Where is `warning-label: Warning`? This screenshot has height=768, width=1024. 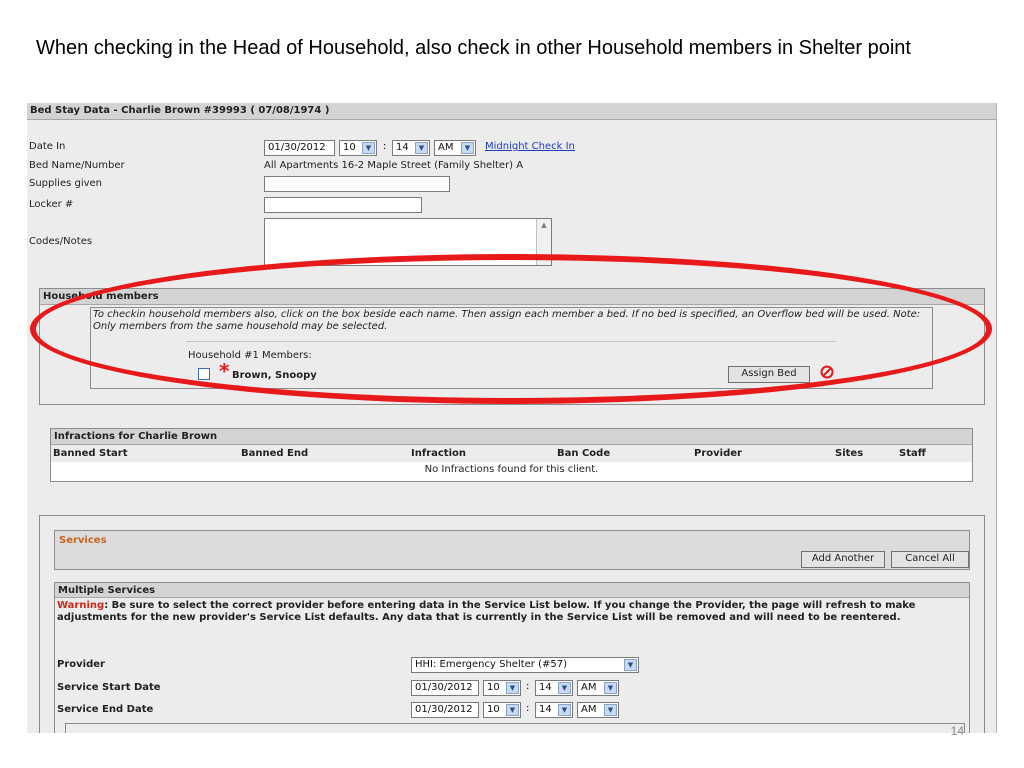
warning-label: Warning is located at coordinates (81, 605).